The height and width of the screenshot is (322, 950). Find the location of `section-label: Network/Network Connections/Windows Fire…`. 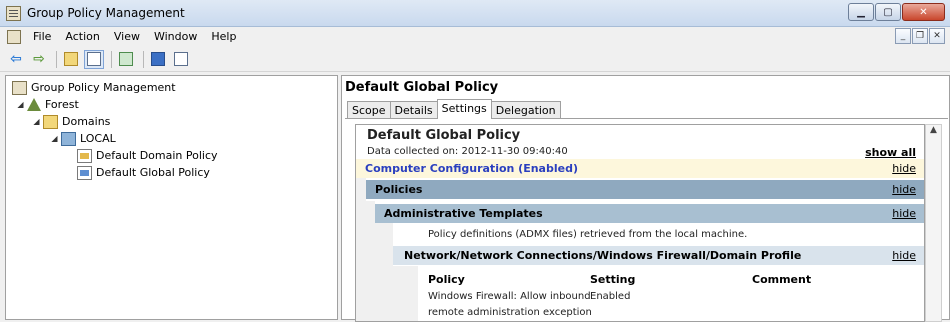

section-label: Network/Network Connections/Windows Fire… is located at coordinates (603, 255).